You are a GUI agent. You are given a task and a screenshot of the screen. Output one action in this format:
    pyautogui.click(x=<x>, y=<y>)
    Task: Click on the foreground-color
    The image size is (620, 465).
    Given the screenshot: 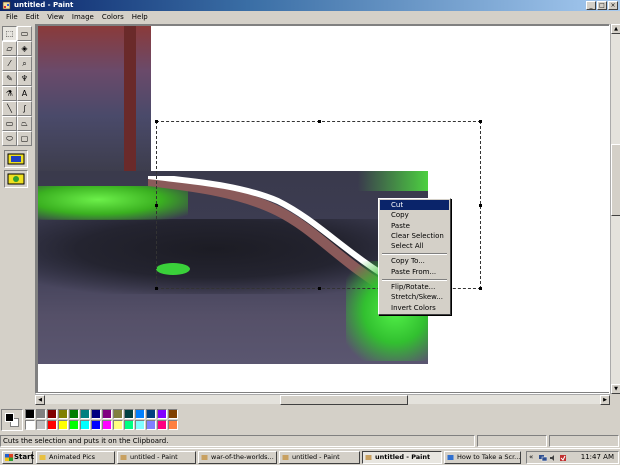 What is the action you would take?
    pyautogui.click(x=9, y=417)
    